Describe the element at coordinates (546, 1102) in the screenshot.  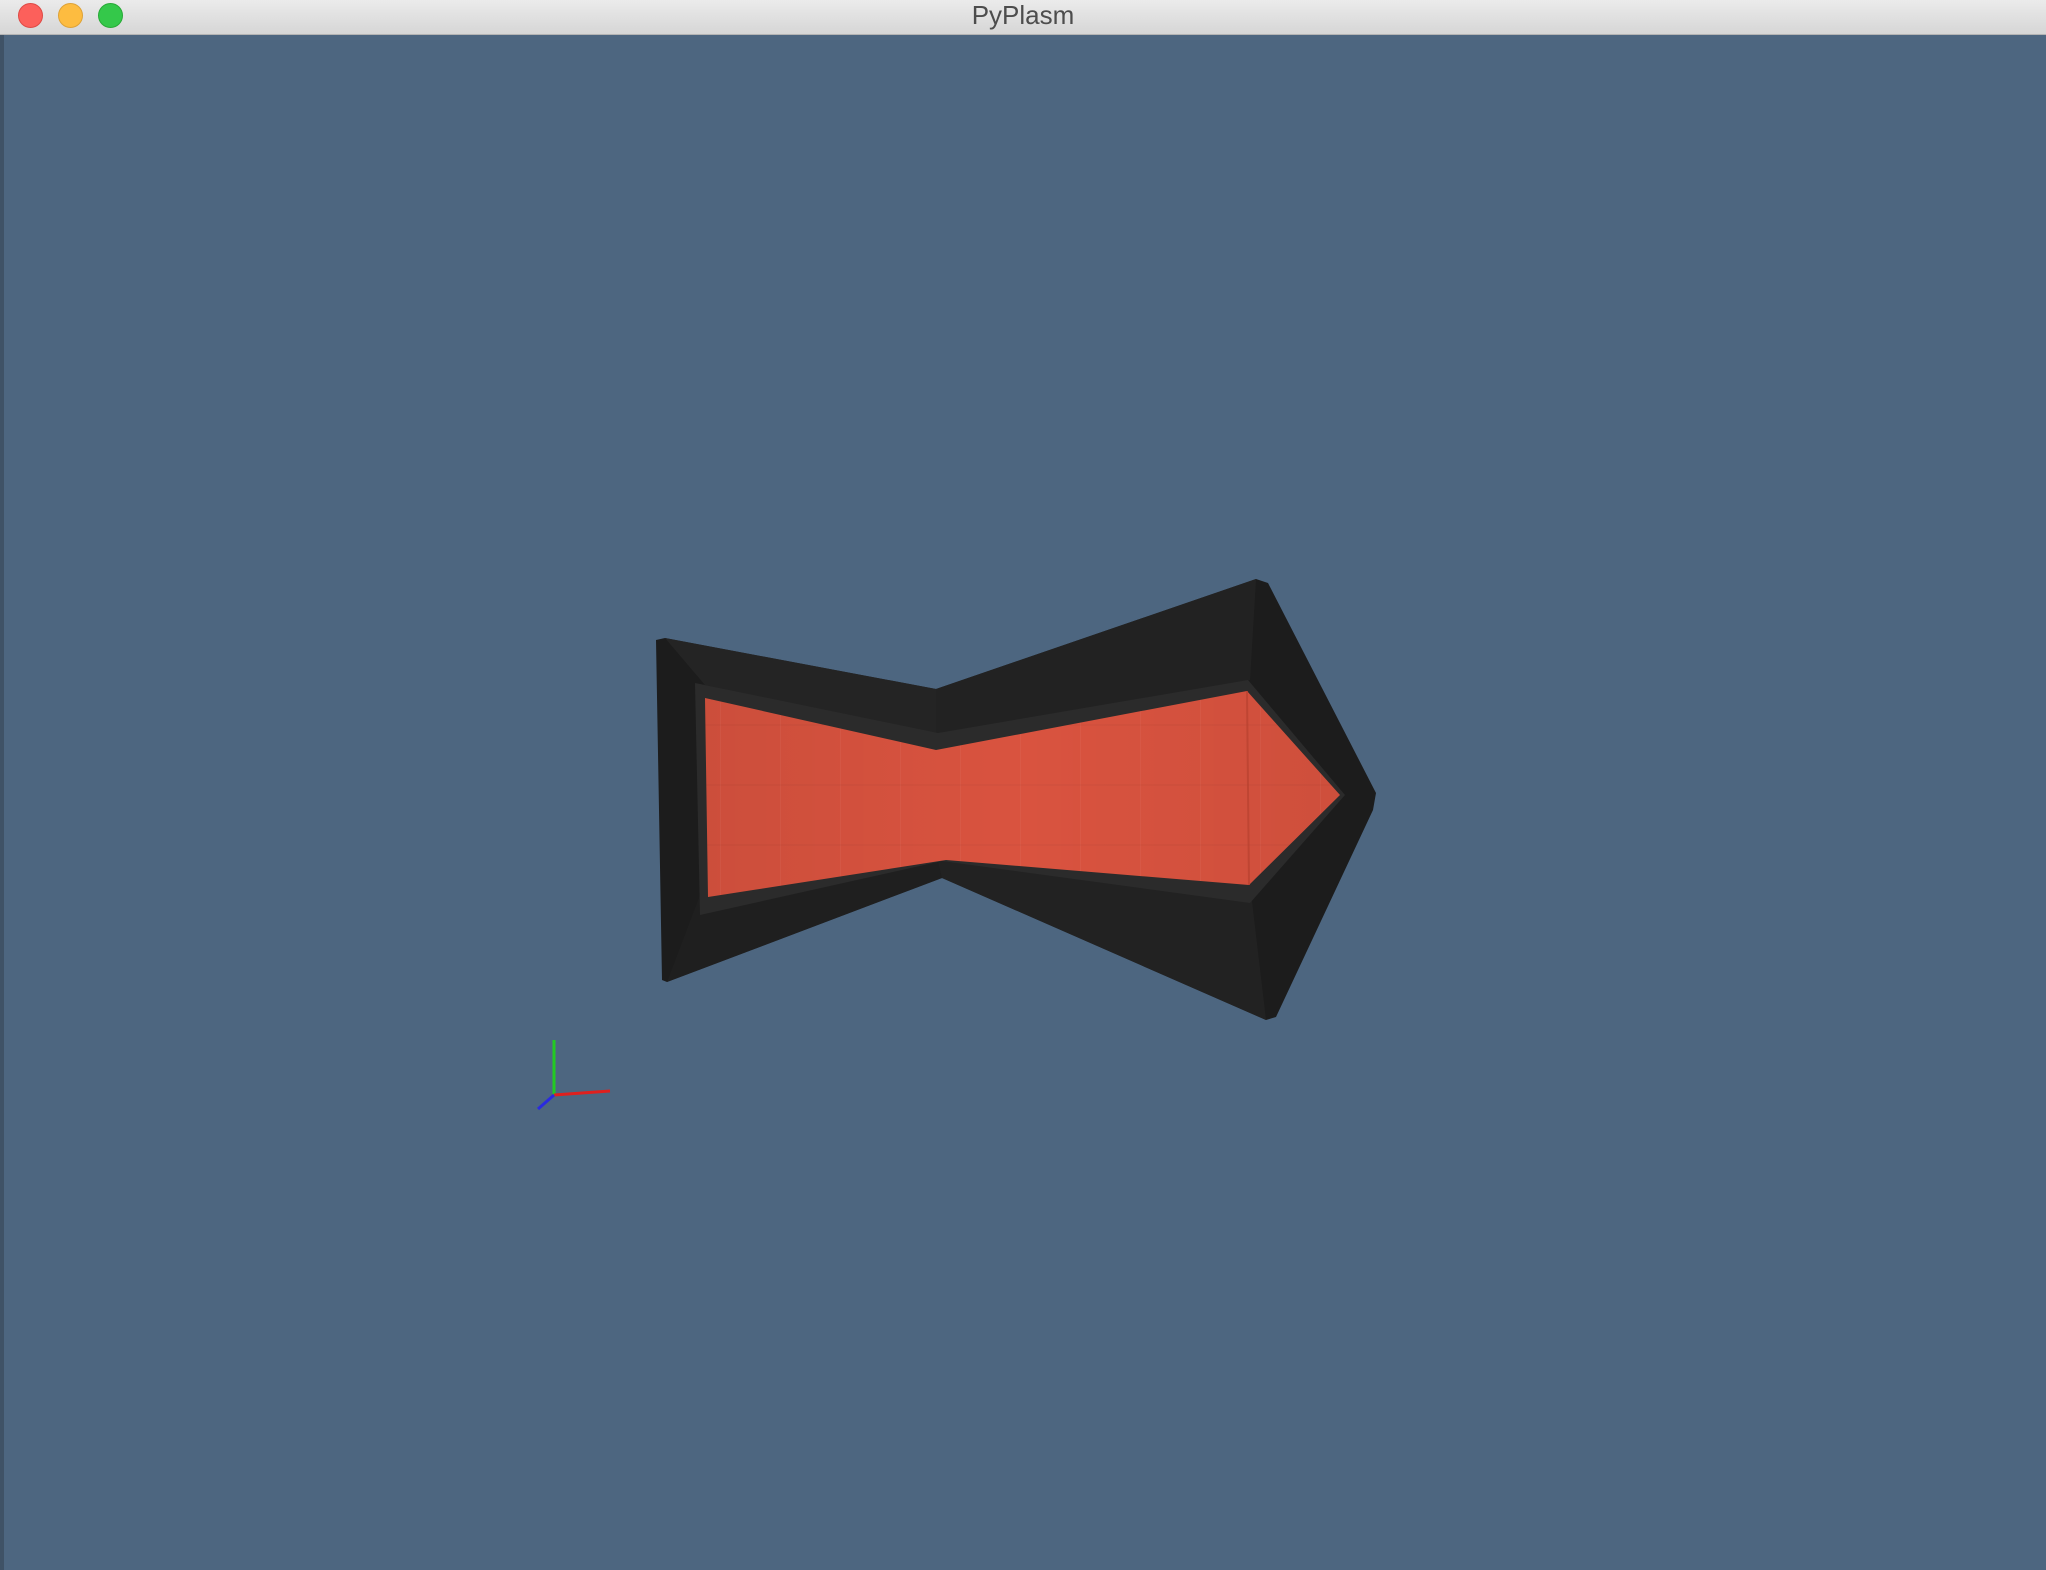
I see `axis-z` at that location.